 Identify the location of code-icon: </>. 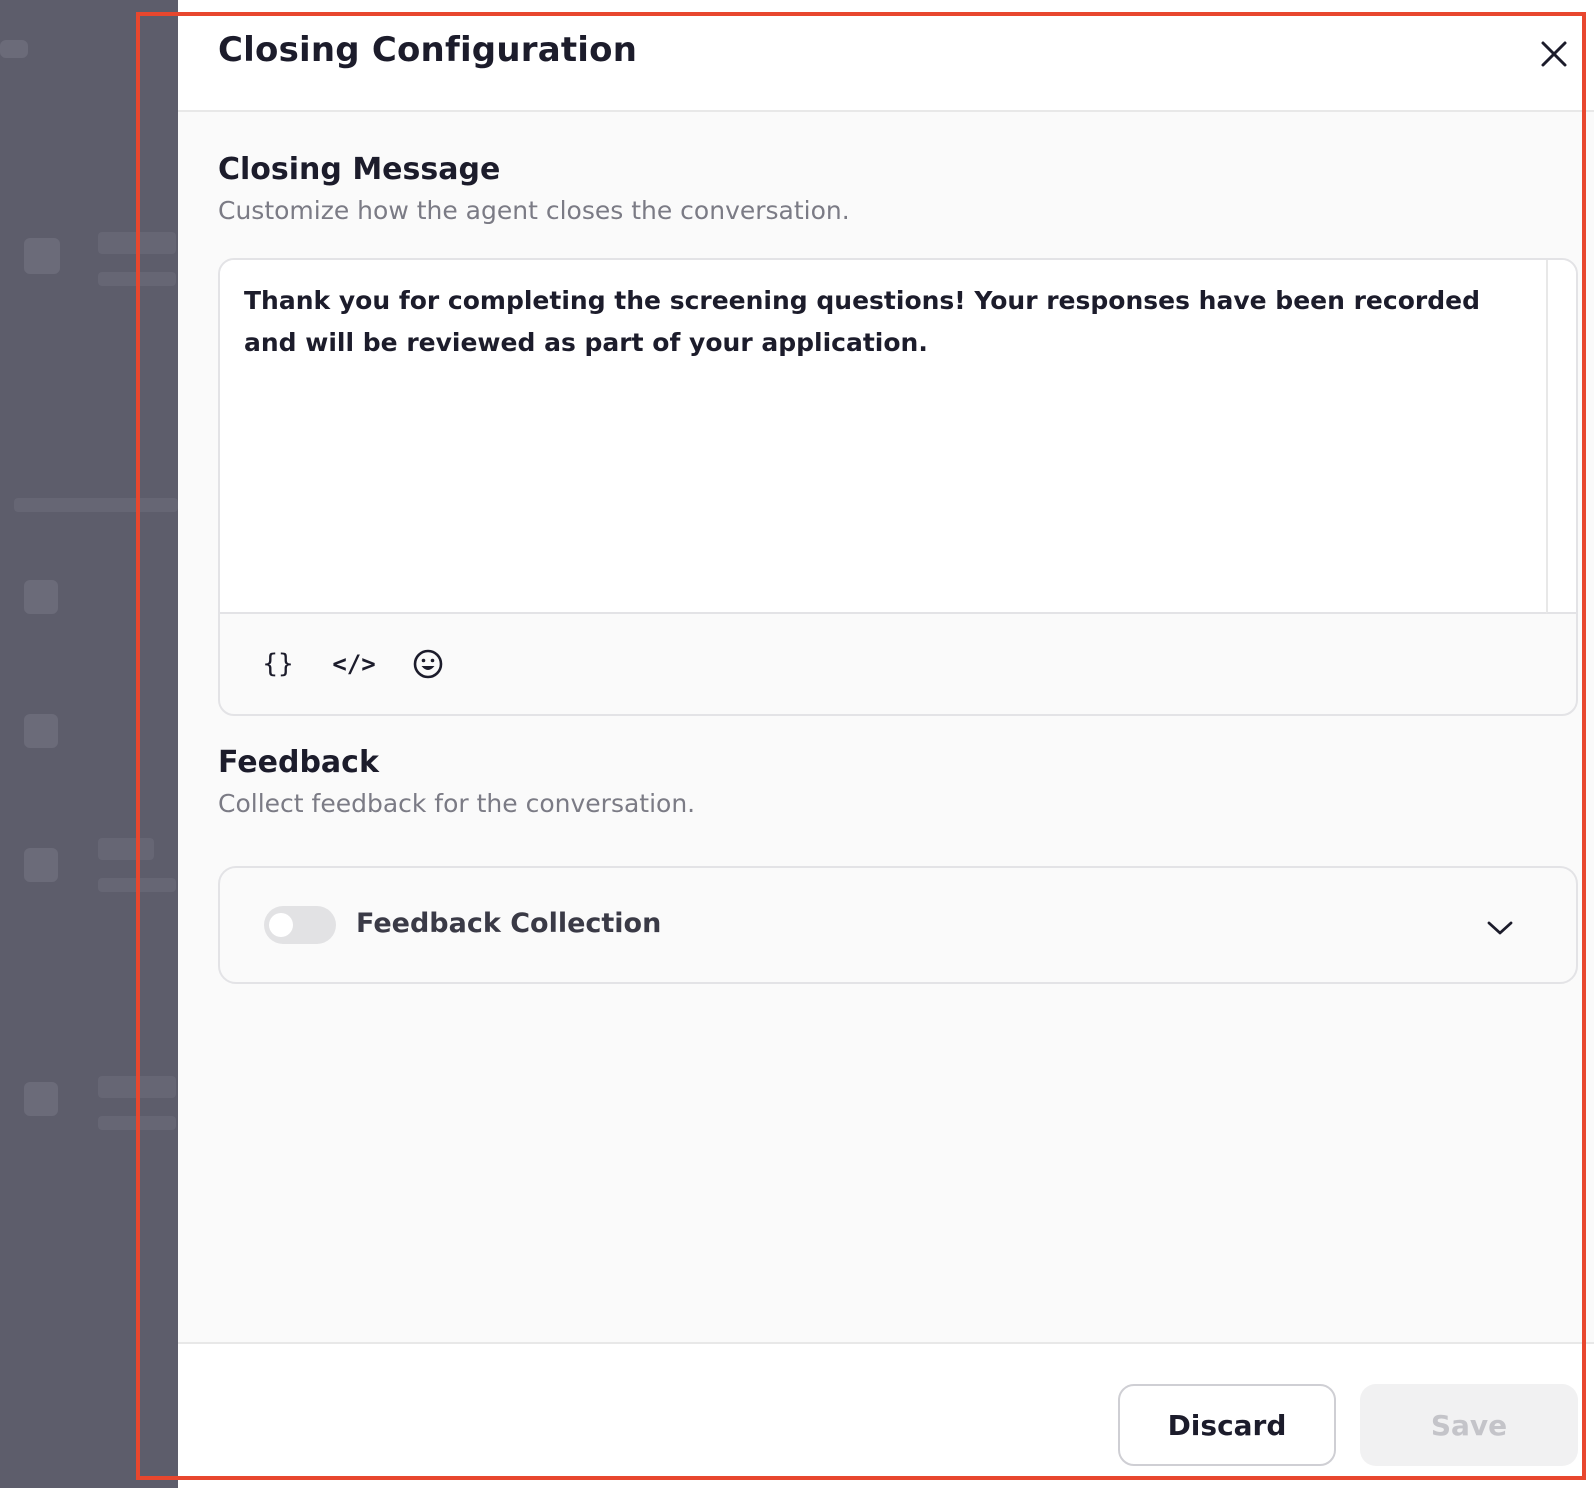
(354, 664).